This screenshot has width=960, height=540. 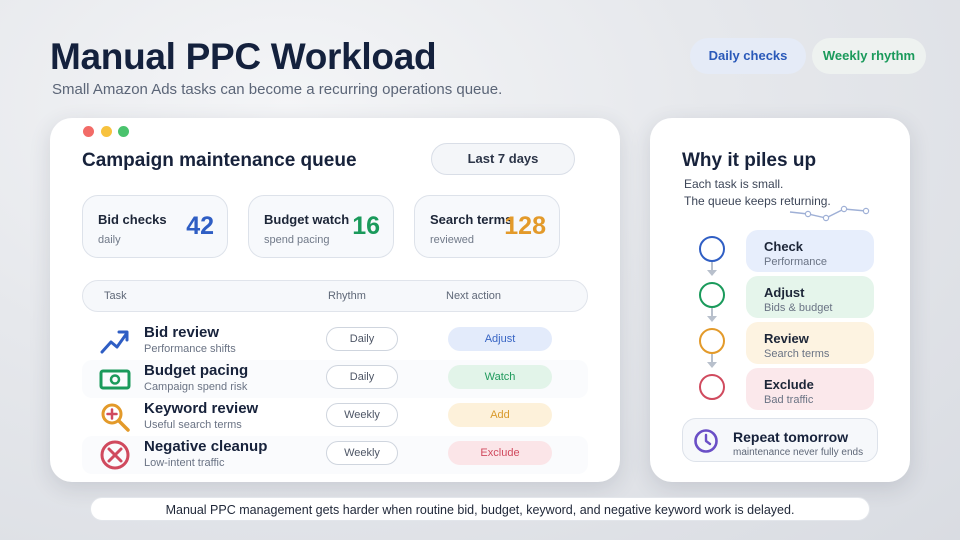 What do you see at coordinates (749, 160) in the screenshot?
I see `side-title: Why it piles up` at bounding box center [749, 160].